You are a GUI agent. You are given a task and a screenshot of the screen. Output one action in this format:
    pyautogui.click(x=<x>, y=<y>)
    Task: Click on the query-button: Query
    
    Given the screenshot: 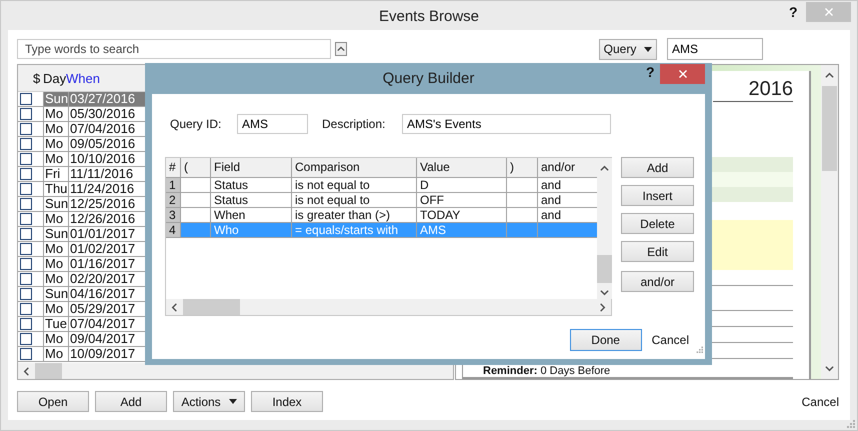 What is the action you would take?
    pyautogui.click(x=628, y=49)
    